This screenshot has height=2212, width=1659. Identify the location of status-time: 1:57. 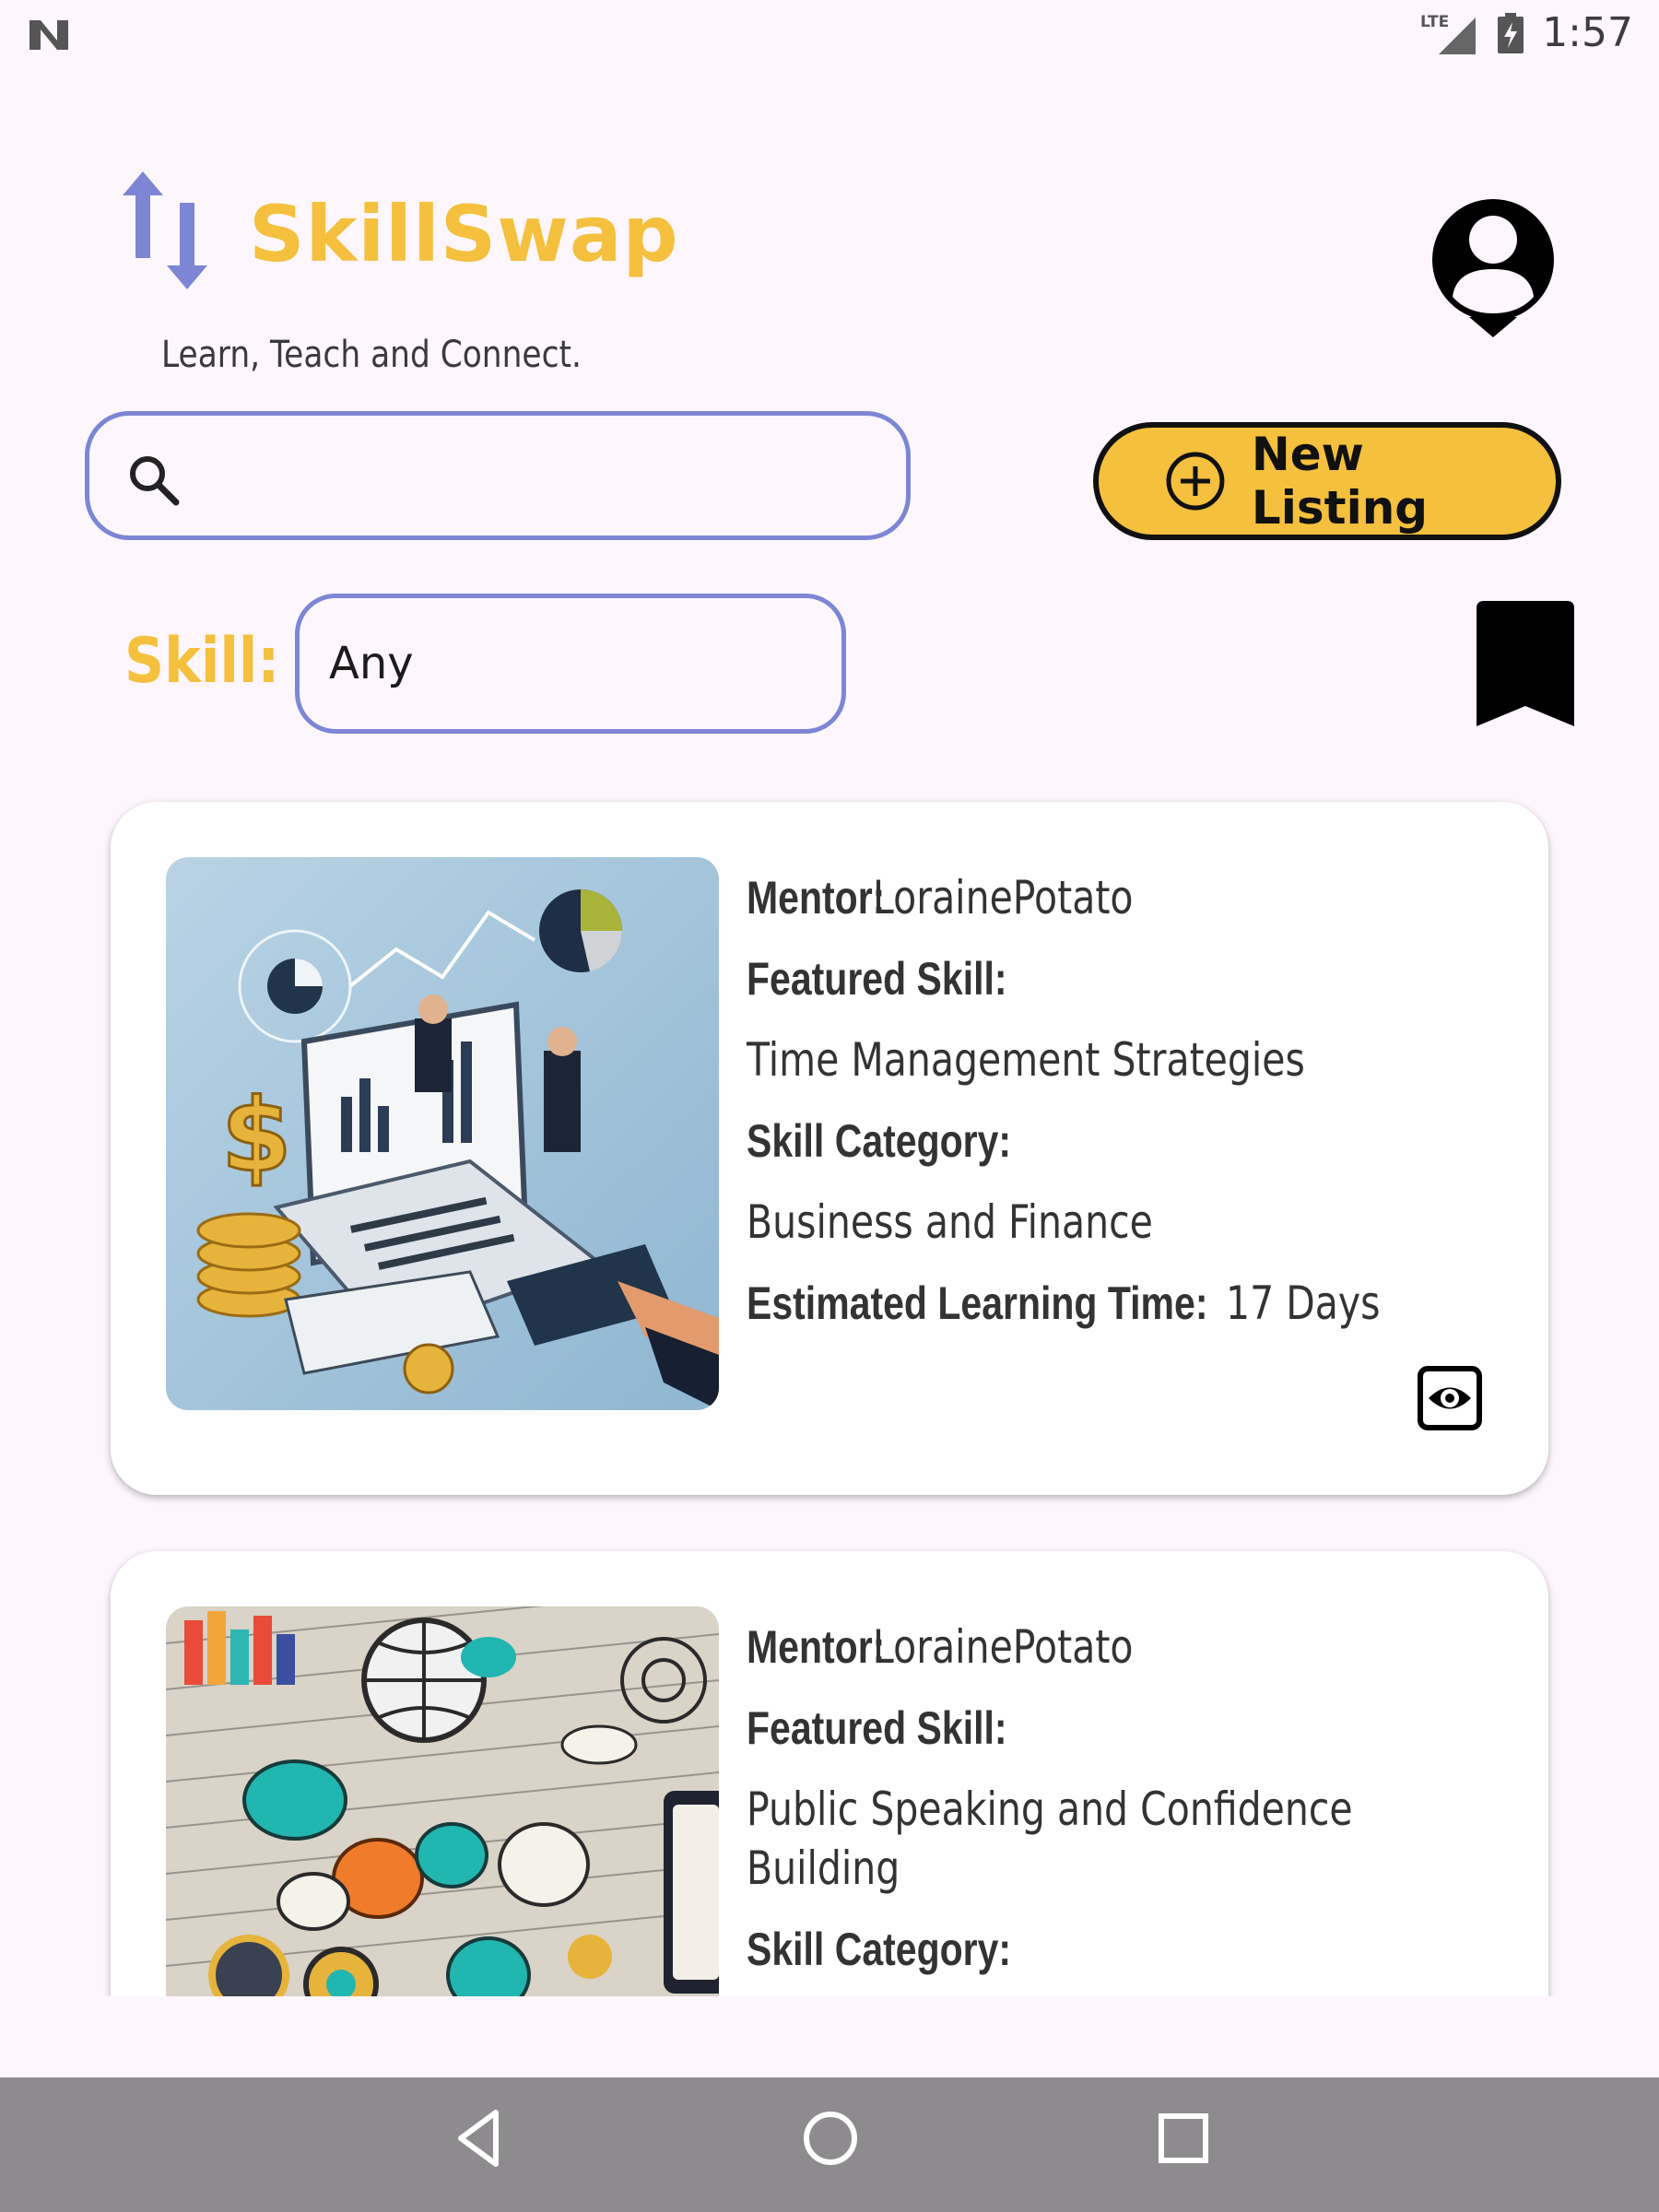
(1587, 32).